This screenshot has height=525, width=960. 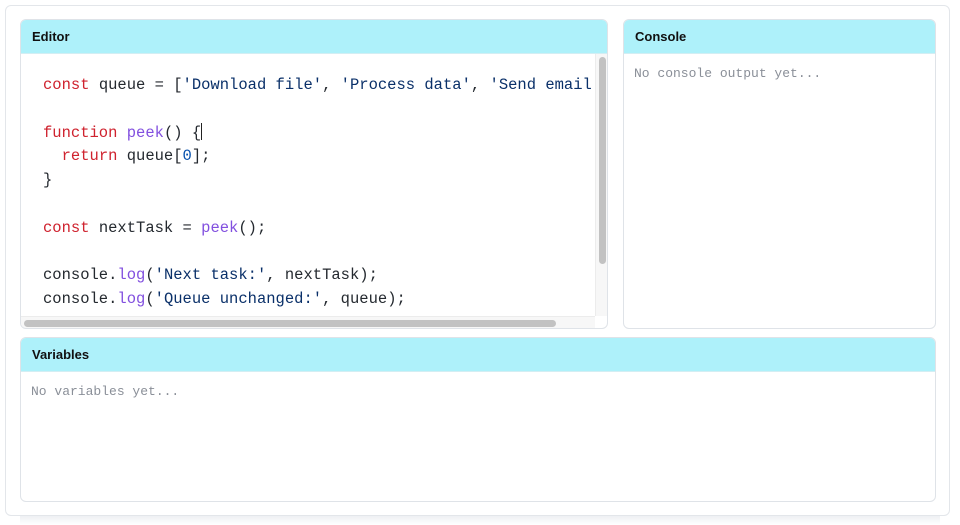 What do you see at coordinates (210, 275) in the screenshot?
I see `code-token: 'Next task:'` at bounding box center [210, 275].